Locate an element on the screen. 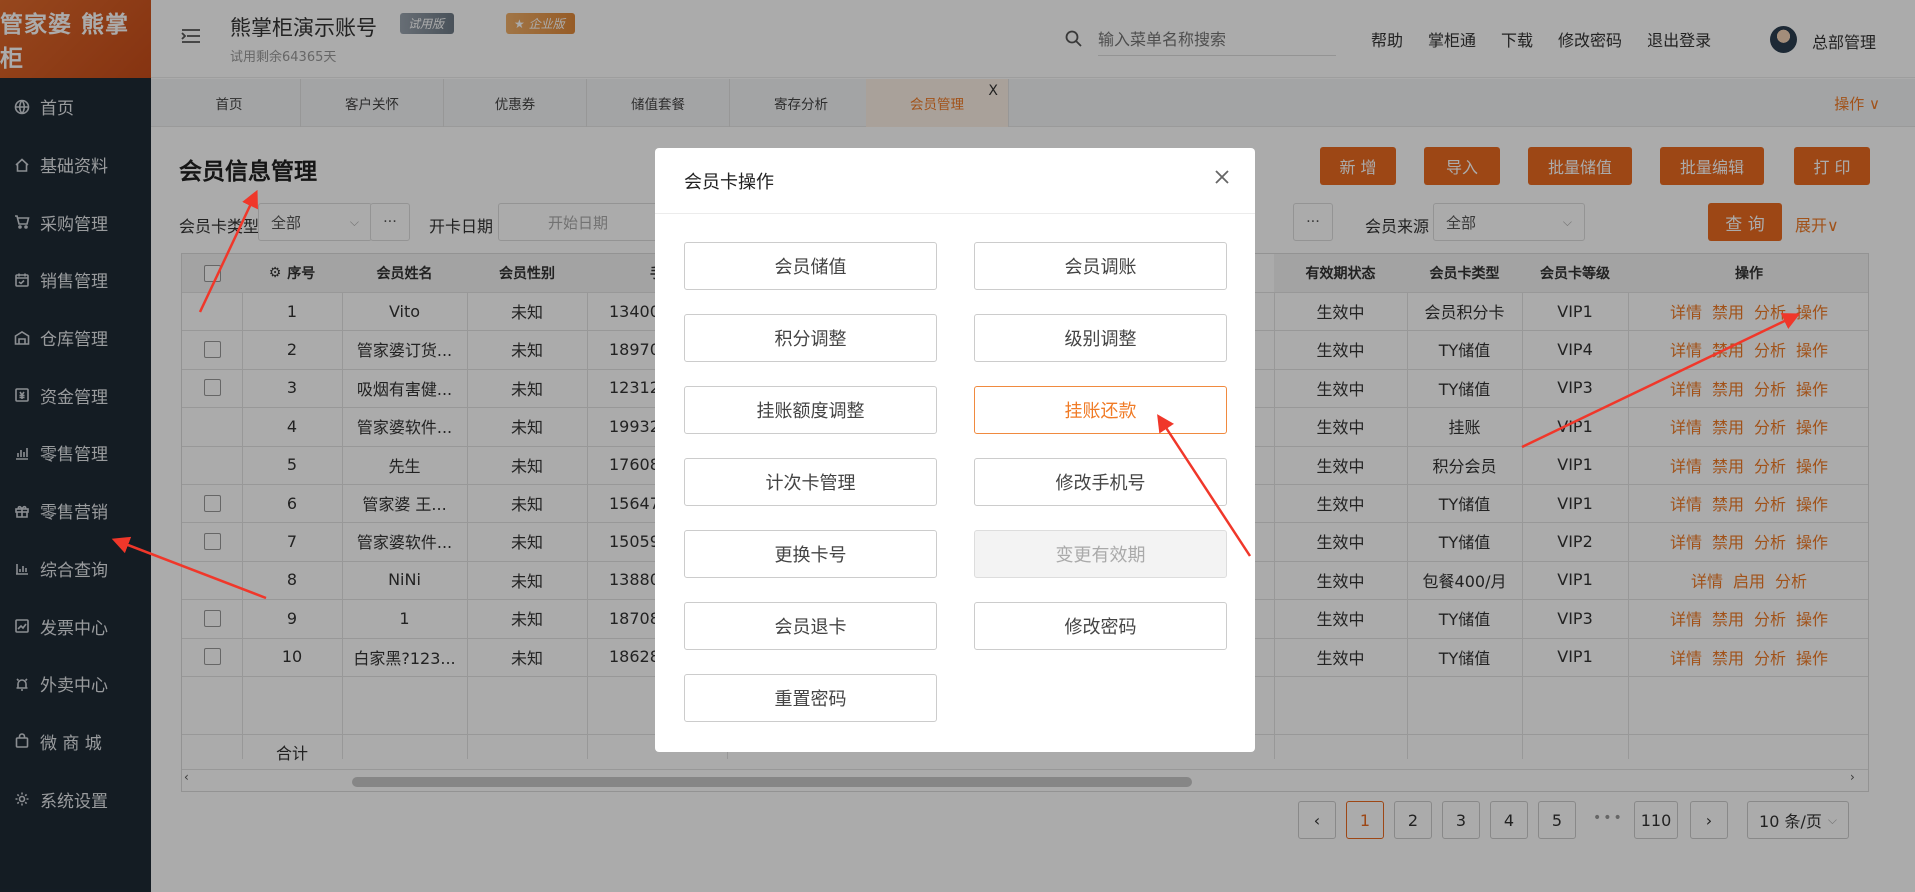 The image size is (1915, 892). op-button-13: 重置密码 is located at coordinates (810, 698).